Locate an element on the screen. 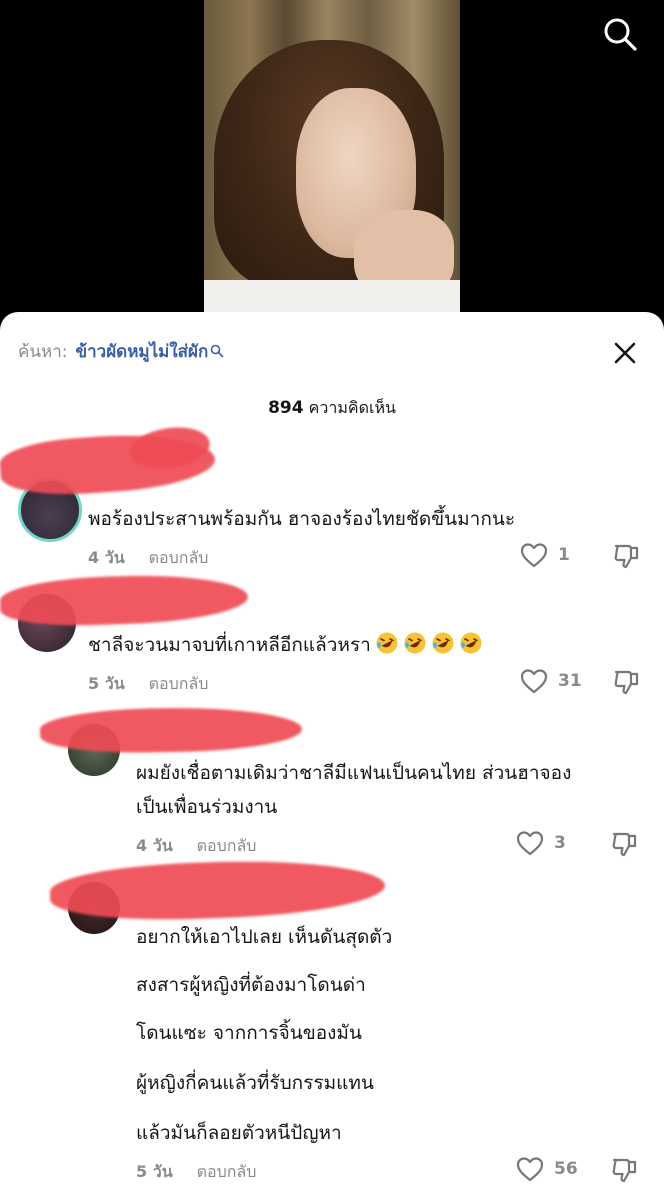  comment-age: 4 วัน is located at coordinates (106, 557).